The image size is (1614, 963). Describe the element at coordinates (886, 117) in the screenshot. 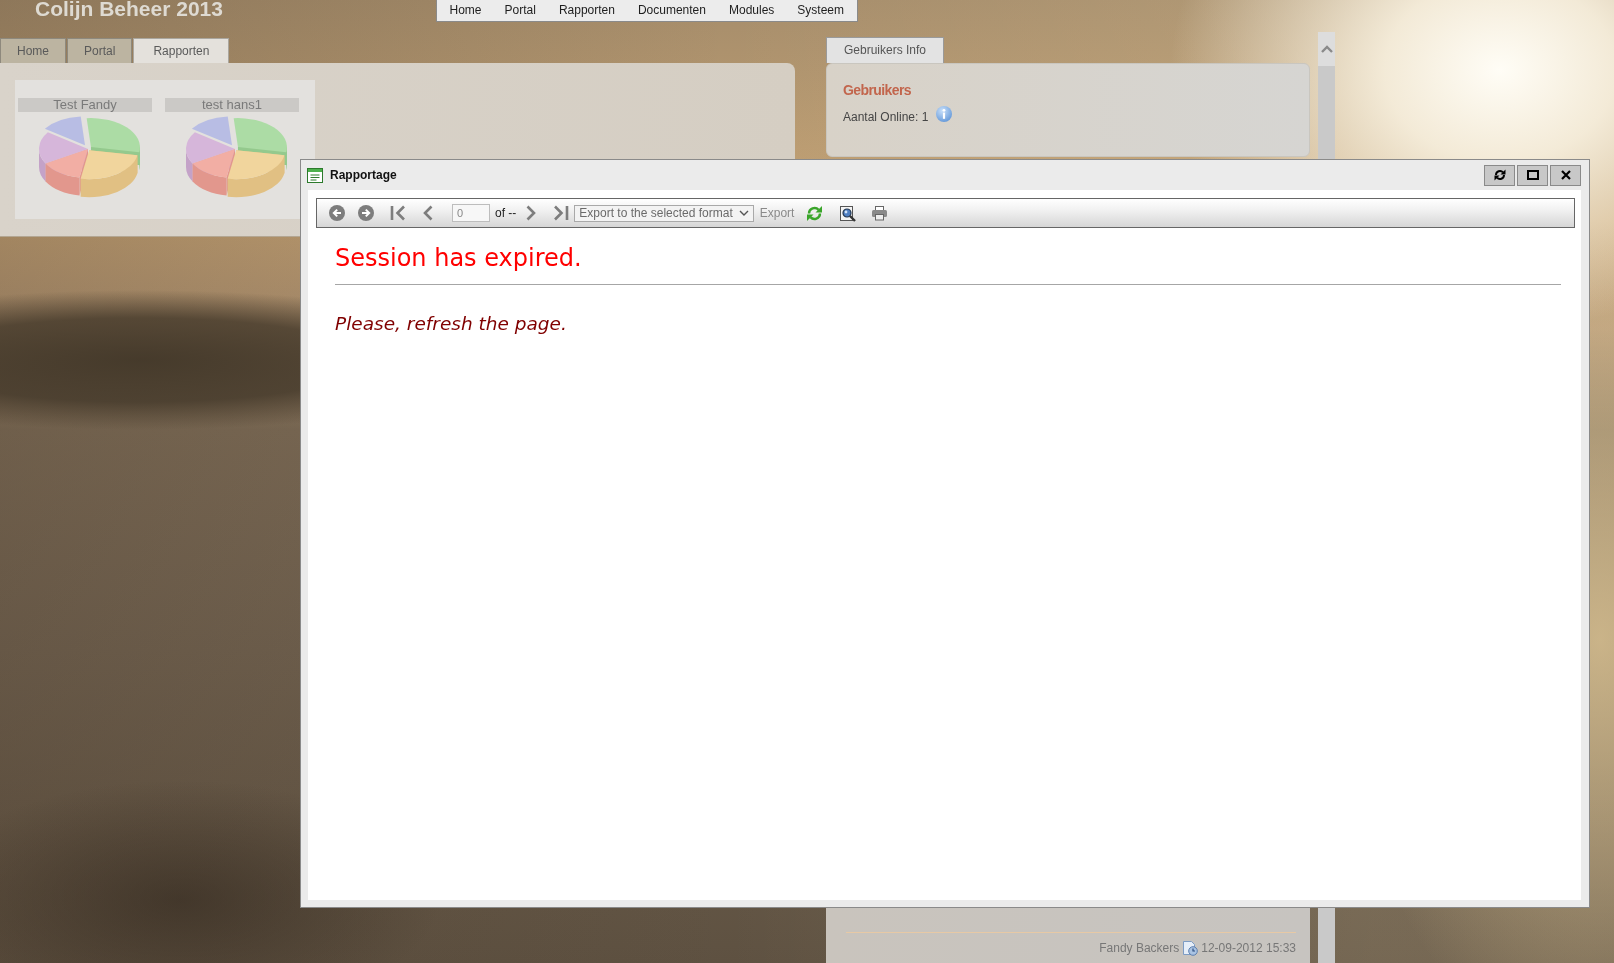

I see `online-count: Aantal Online: 1` at that location.